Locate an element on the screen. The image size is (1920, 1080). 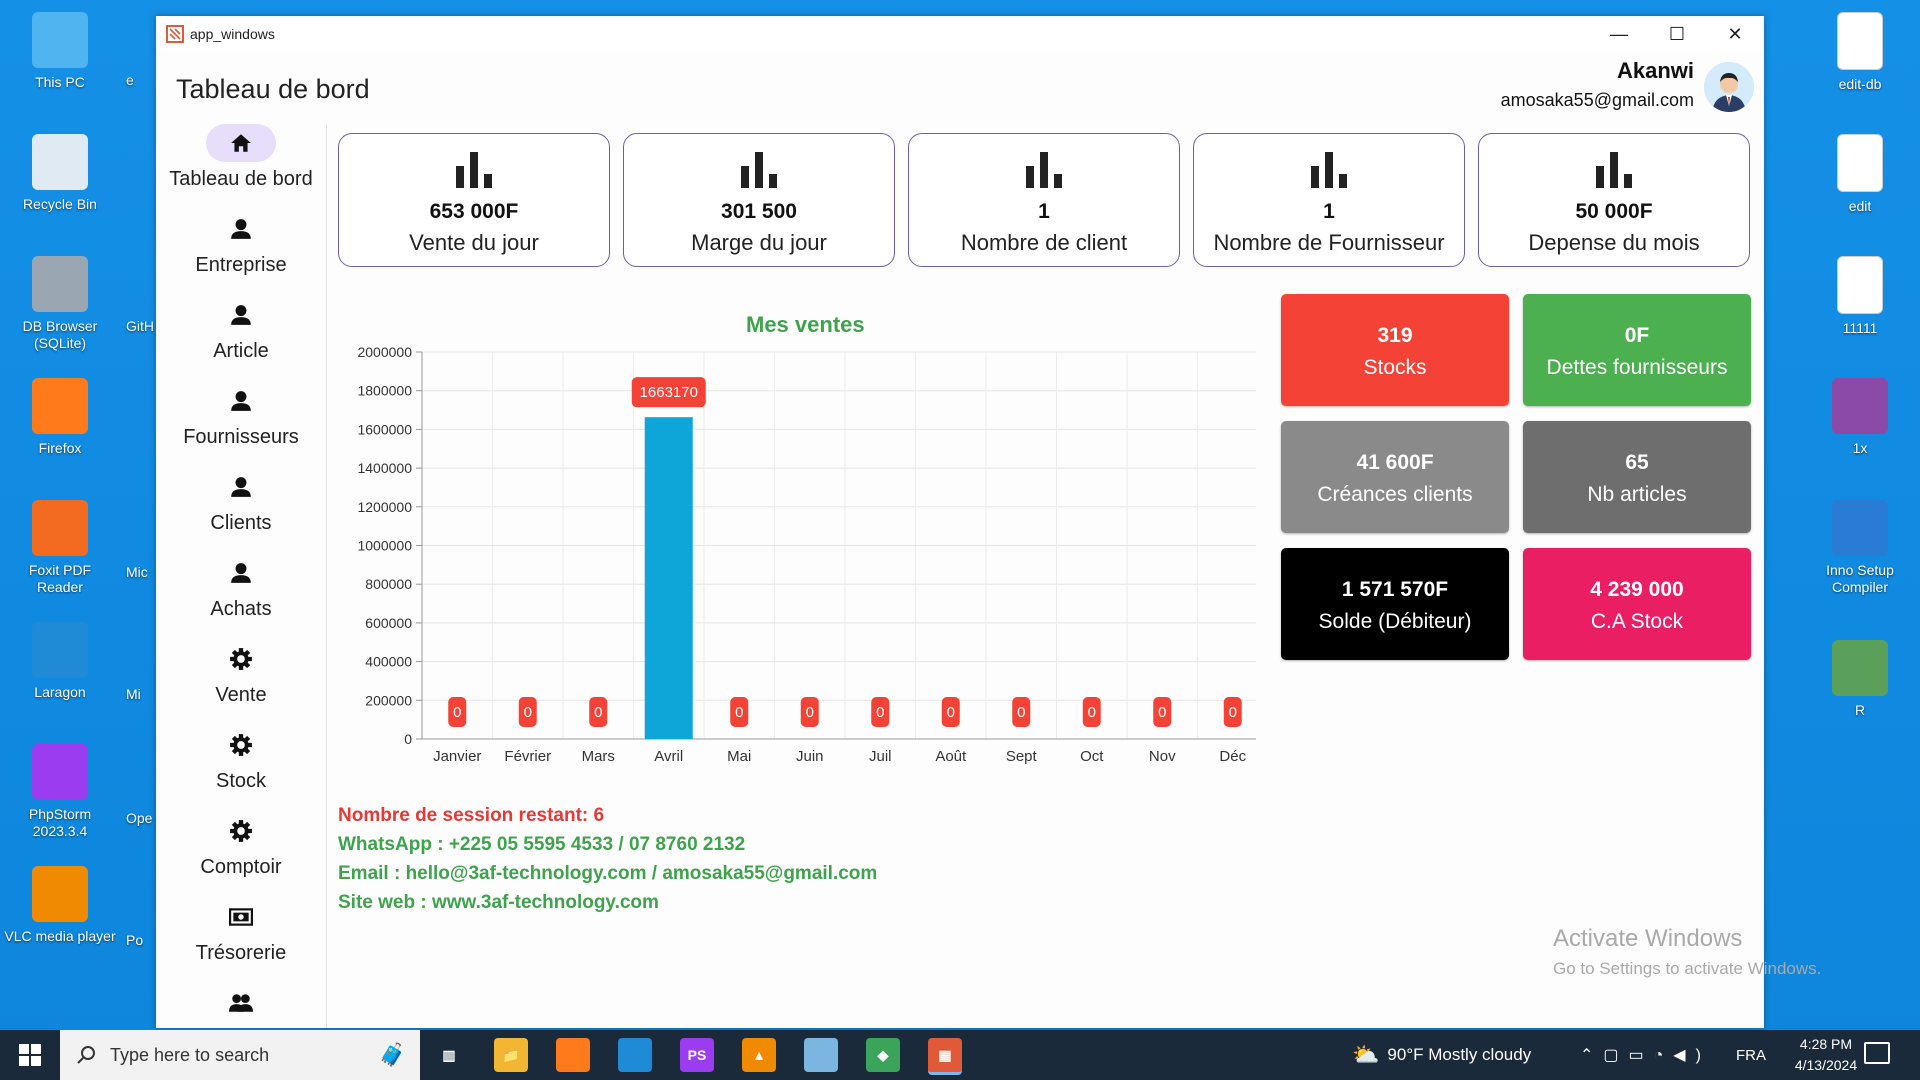
tile-label: Créances clients is located at coordinates (1395, 494).